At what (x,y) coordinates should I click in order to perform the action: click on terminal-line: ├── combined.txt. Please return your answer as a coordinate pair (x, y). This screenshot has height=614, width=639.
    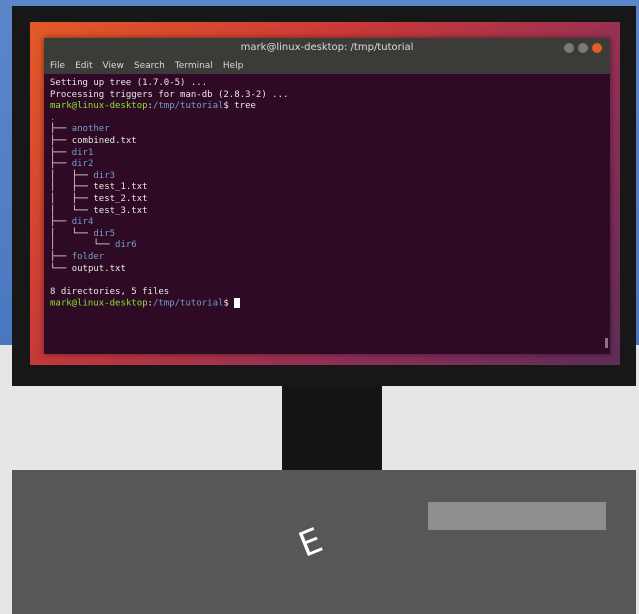
    Looking at the image, I should click on (327, 142).